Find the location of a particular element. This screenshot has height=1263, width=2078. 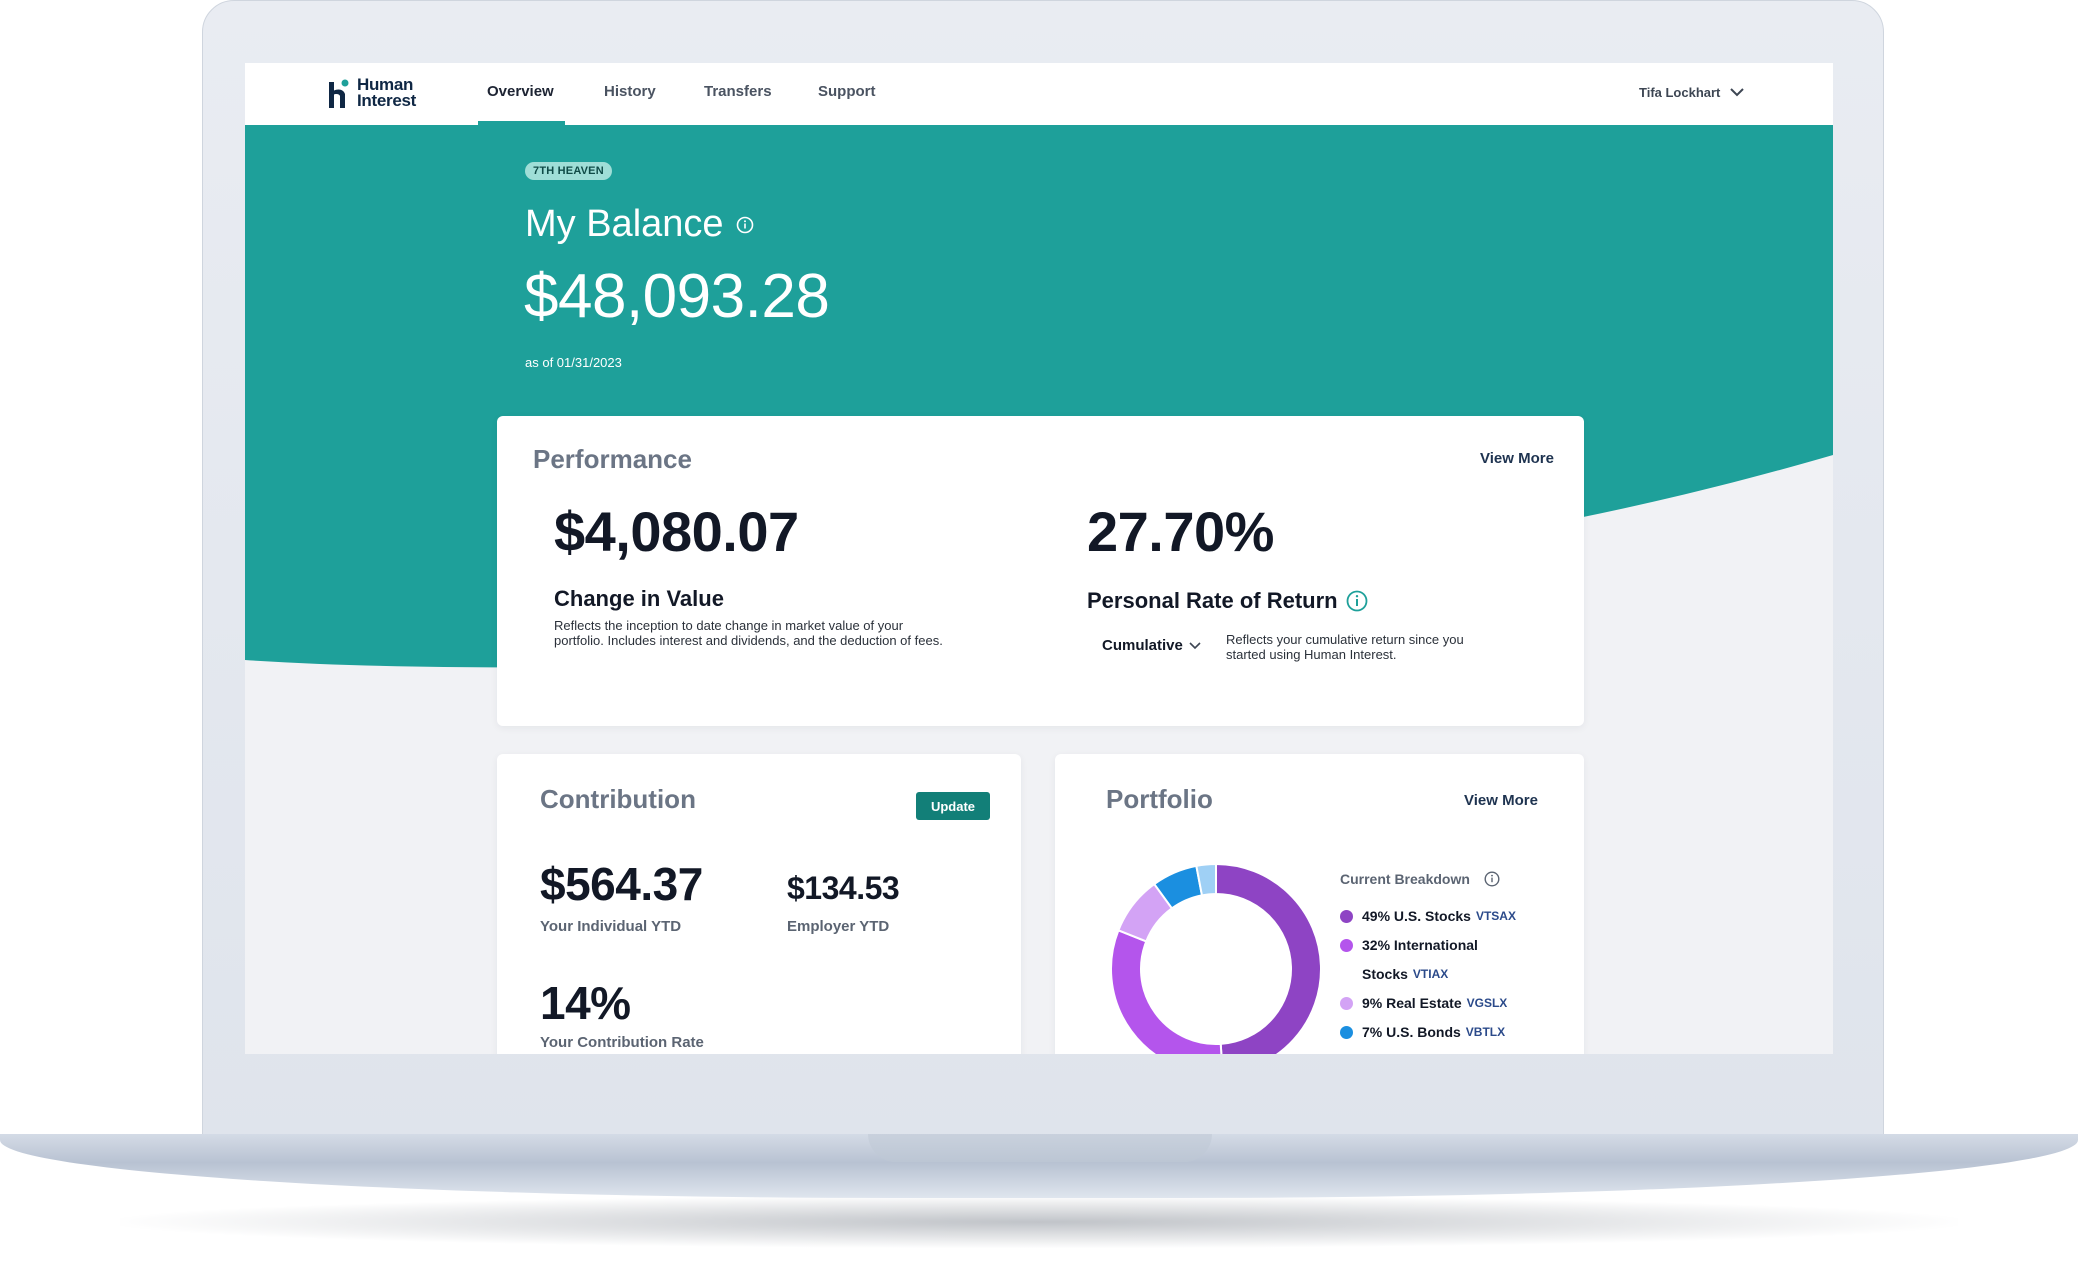

employer-ytd-amount: $134.53 is located at coordinates (843, 888).